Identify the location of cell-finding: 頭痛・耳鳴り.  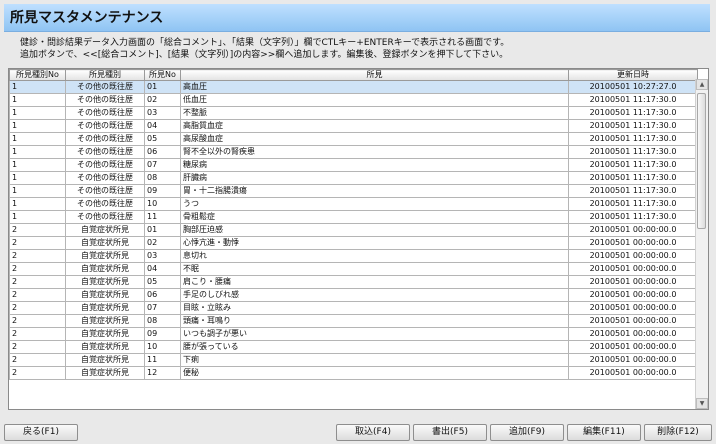
(374, 321).